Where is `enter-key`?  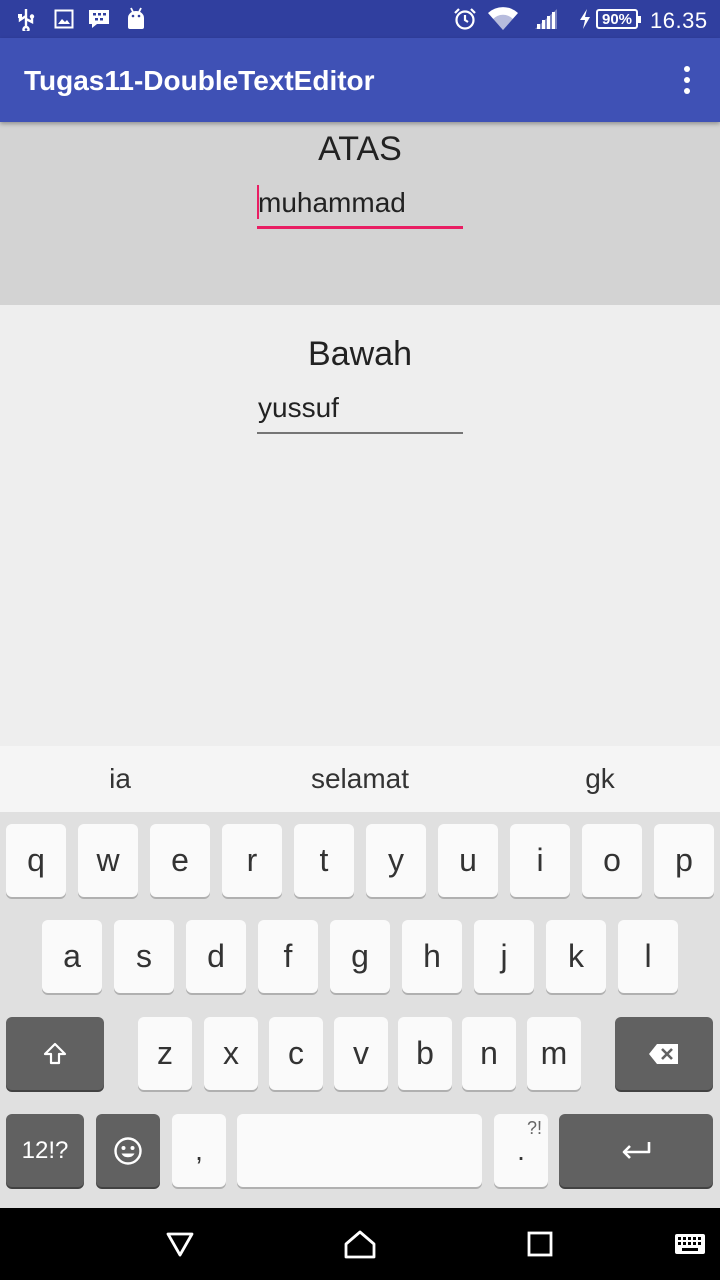 enter-key is located at coordinates (636, 1150).